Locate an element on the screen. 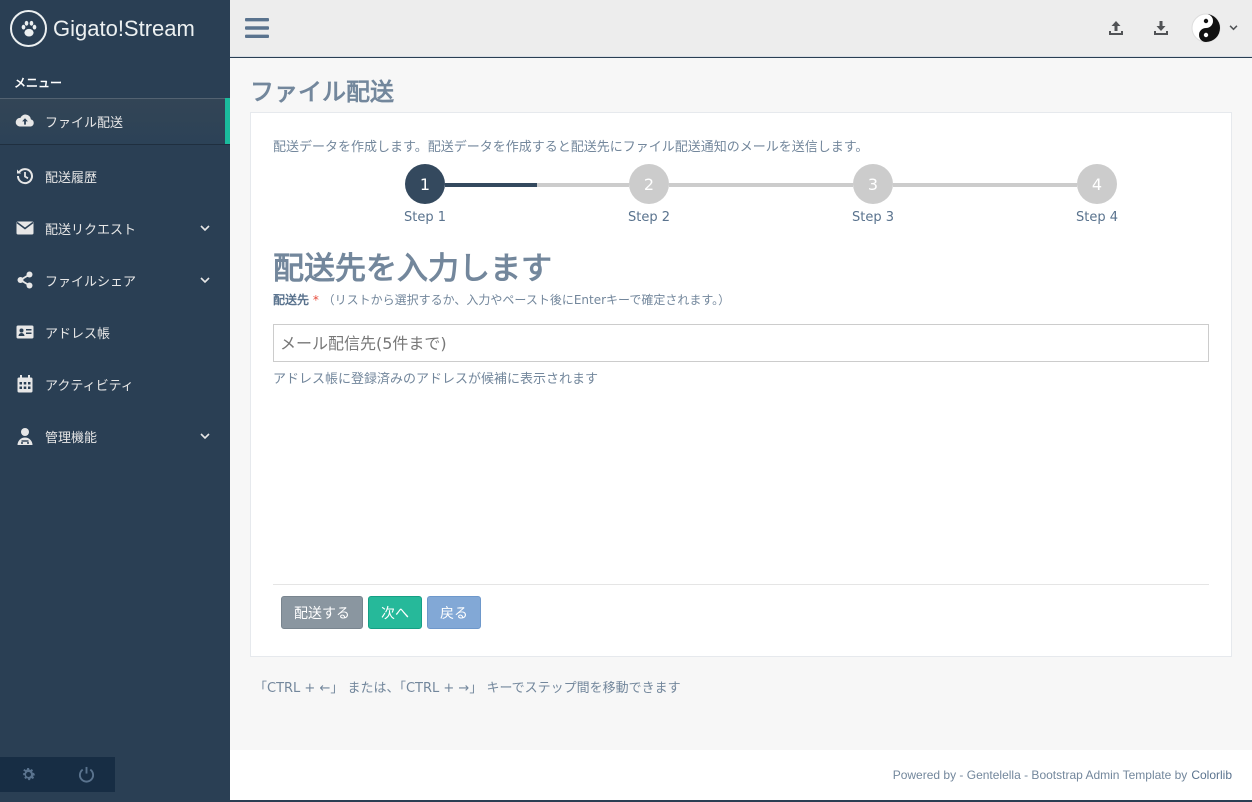 The image size is (1252, 802). wizard-actions: 配送する 次へ 戻る is located at coordinates (741, 606).